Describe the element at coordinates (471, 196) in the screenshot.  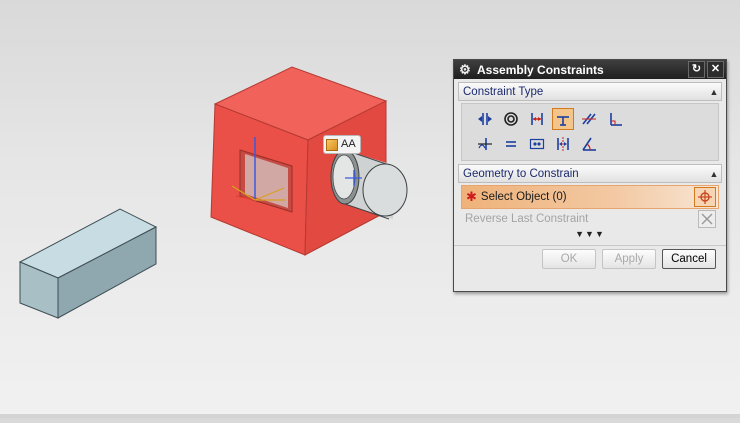
I see `required-star-icon: ✱` at that location.